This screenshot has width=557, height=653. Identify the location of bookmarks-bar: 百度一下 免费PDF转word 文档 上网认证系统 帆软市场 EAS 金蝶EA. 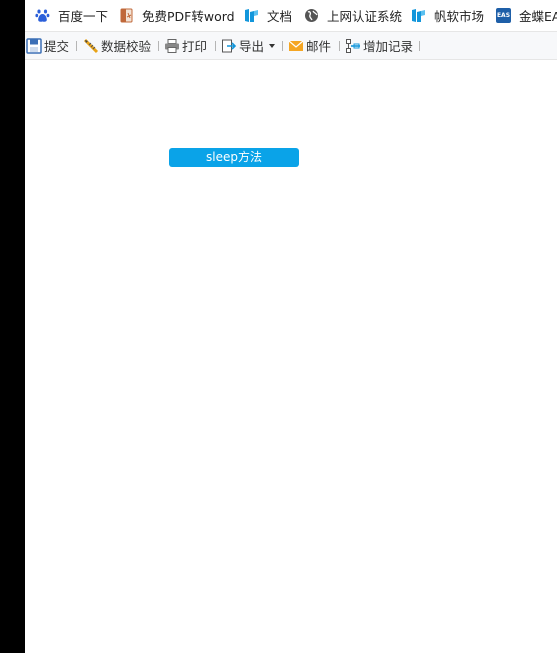
(291, 15).